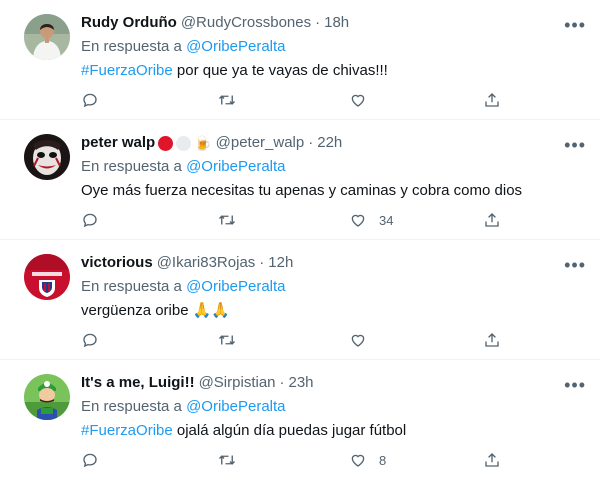 This screenshot has height=479, width=600. I want to click on tweet-actions: 8, so click(296, 460).